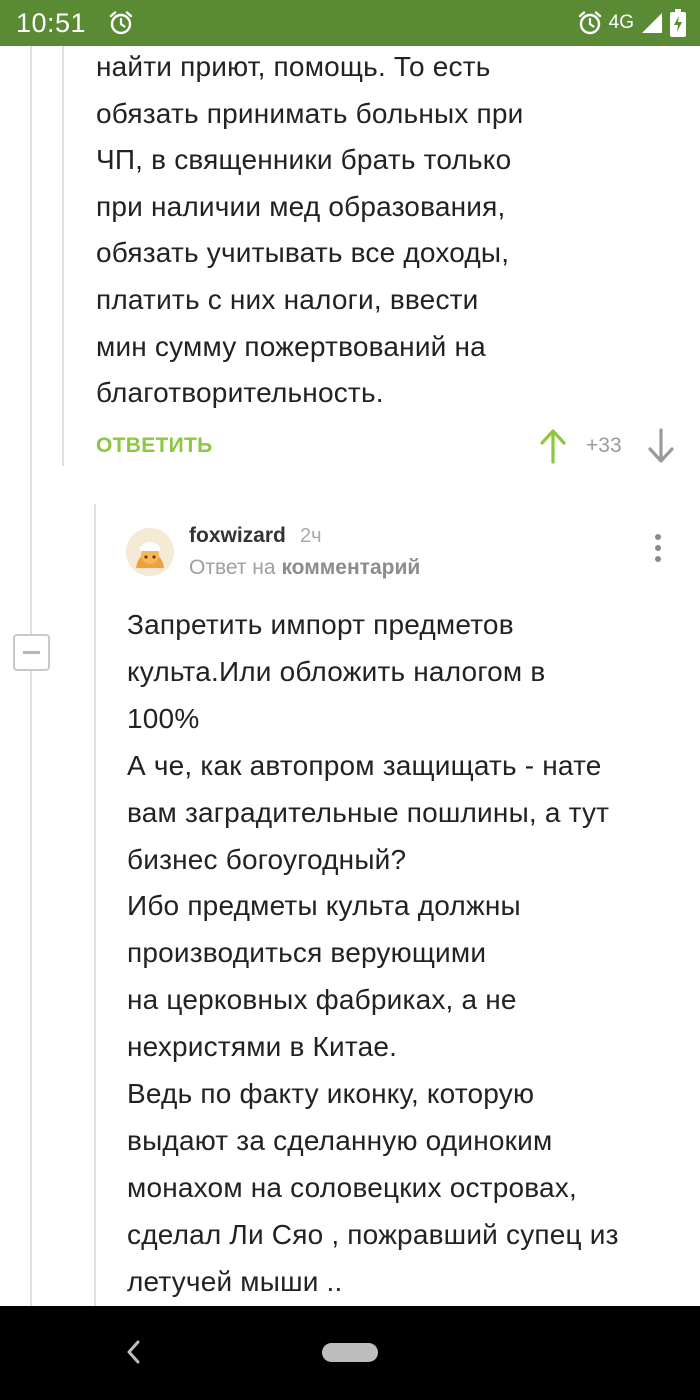  I want to click on reply-to-prefix: Ответ на, so click(232, 567).